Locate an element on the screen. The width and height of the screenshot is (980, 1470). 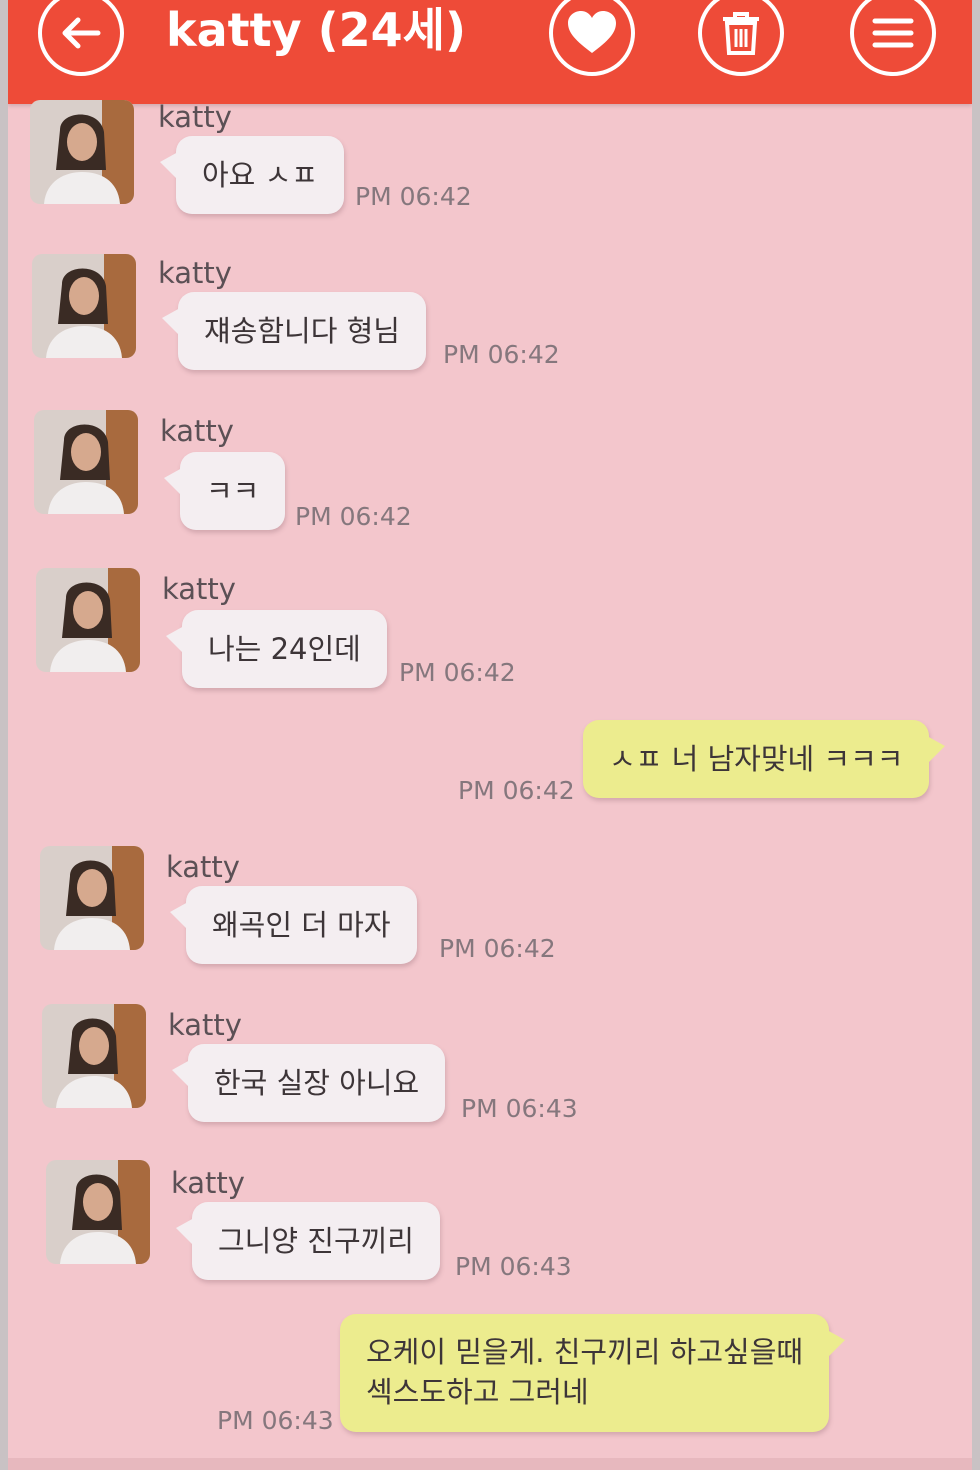
top-bar: katty (24세) is located at coordinates (490, 52).